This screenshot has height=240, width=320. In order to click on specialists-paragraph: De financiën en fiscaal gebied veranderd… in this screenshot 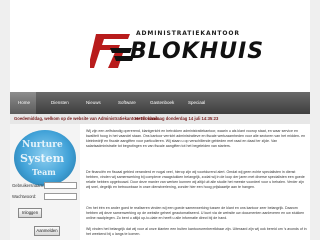, I will do `click(195, 179)`.